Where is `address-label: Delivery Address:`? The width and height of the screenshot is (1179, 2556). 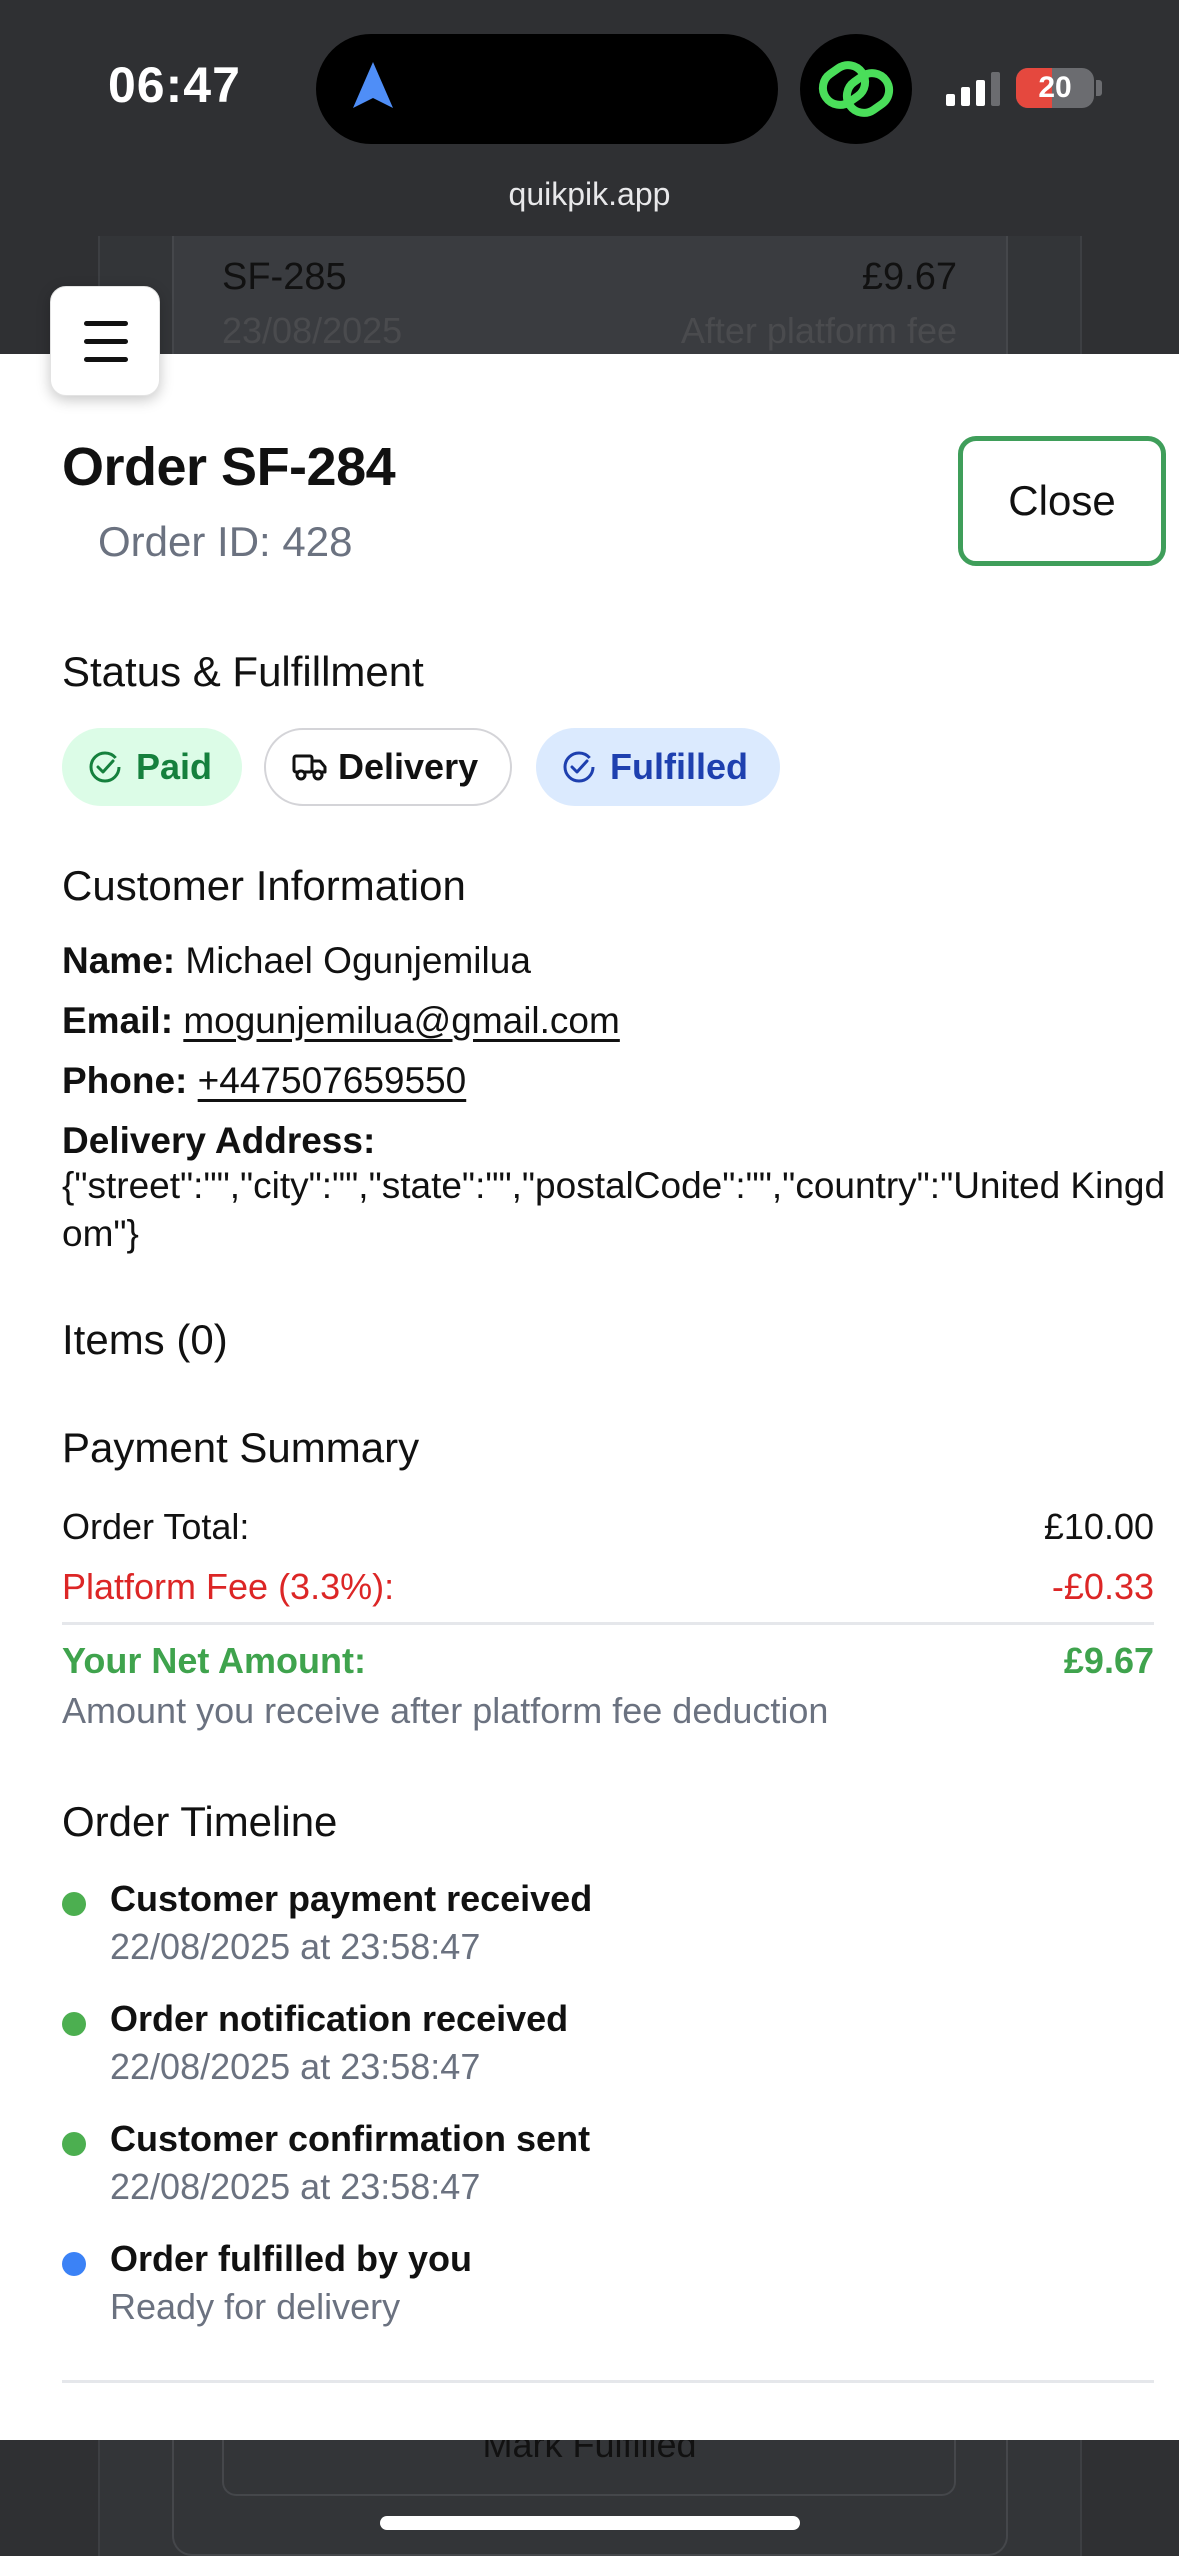 address-label: Delivery Address: is located at coordinates (219, 1140).